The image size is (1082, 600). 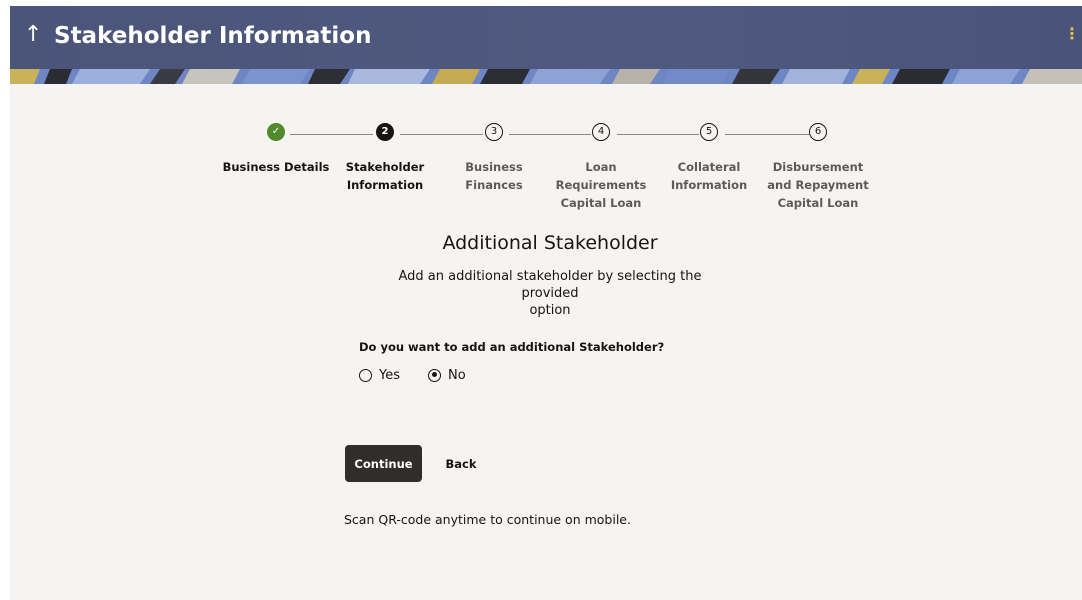 I want to click on step-6-indicator: 6, so click(x=818, y=132).